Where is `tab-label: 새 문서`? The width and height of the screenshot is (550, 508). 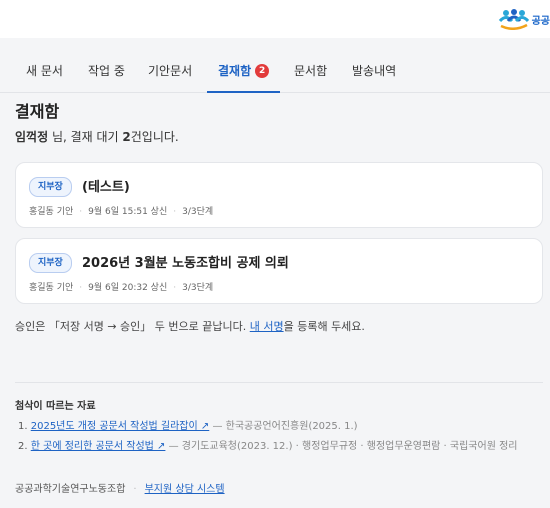 tab-label: 새 문서 is located at coordinates (44, 71).